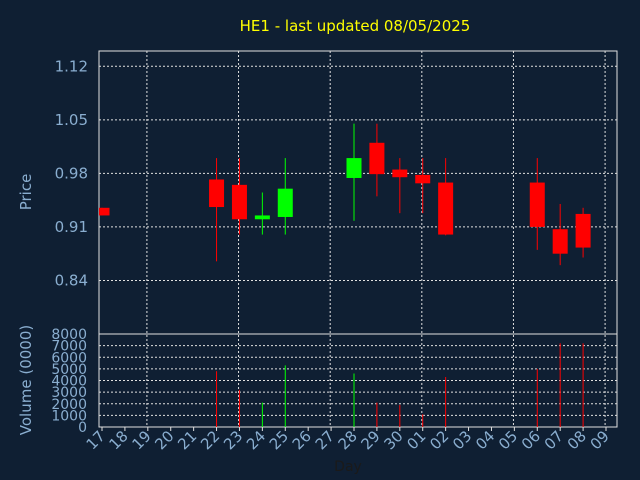  What do you see at coordinates (26, 380) in the screenshot?
I see `volume-axis-label: Volume (0000)` at bounding box center [26, 380].